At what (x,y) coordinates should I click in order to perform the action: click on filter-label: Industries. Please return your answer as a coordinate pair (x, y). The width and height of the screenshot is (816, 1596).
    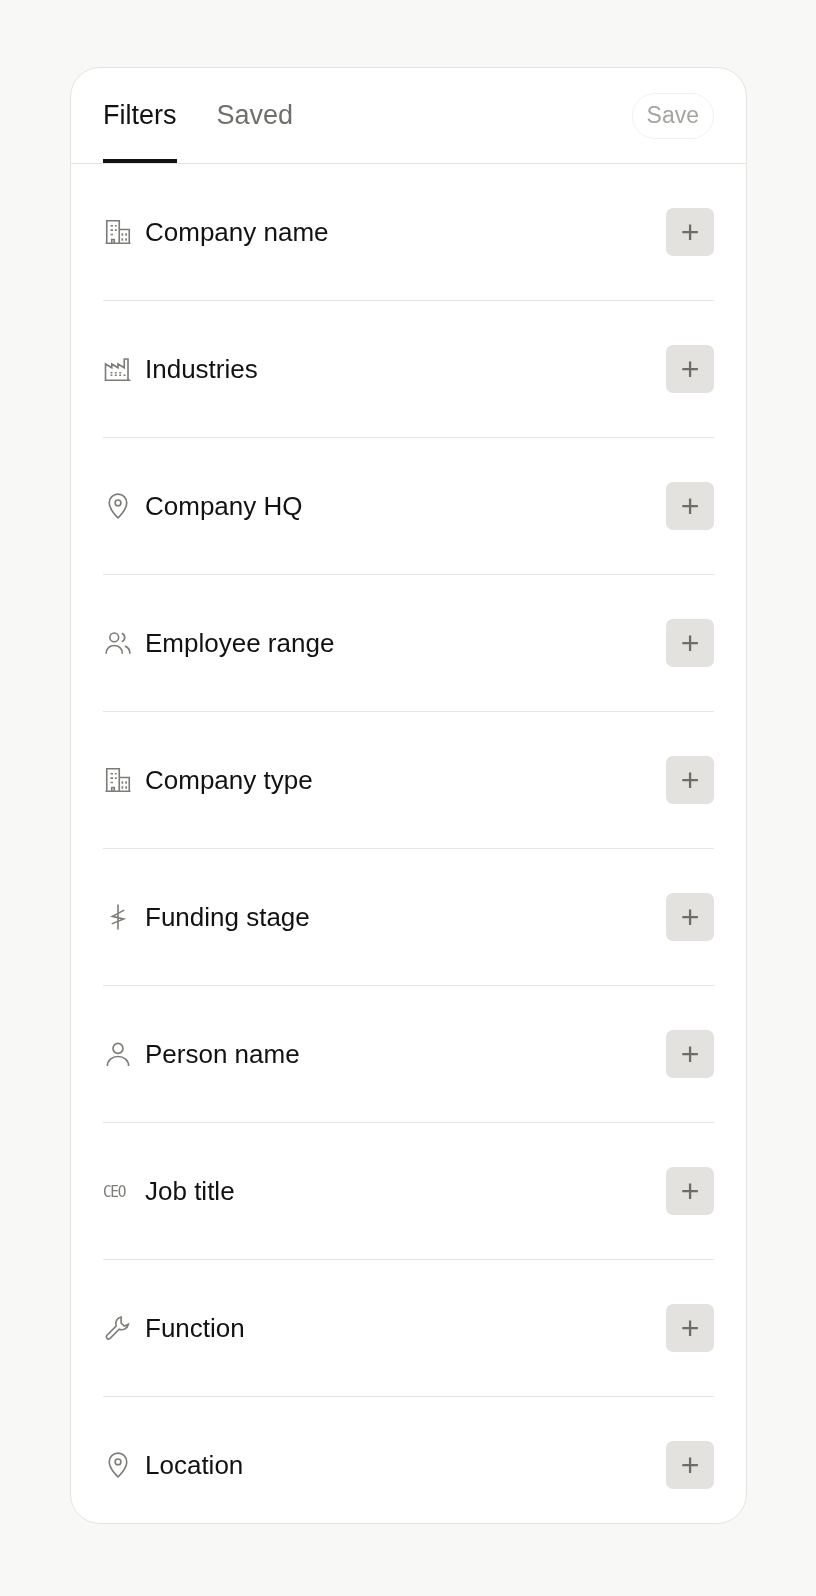
    Looking at the image, I should click on (202, 369).